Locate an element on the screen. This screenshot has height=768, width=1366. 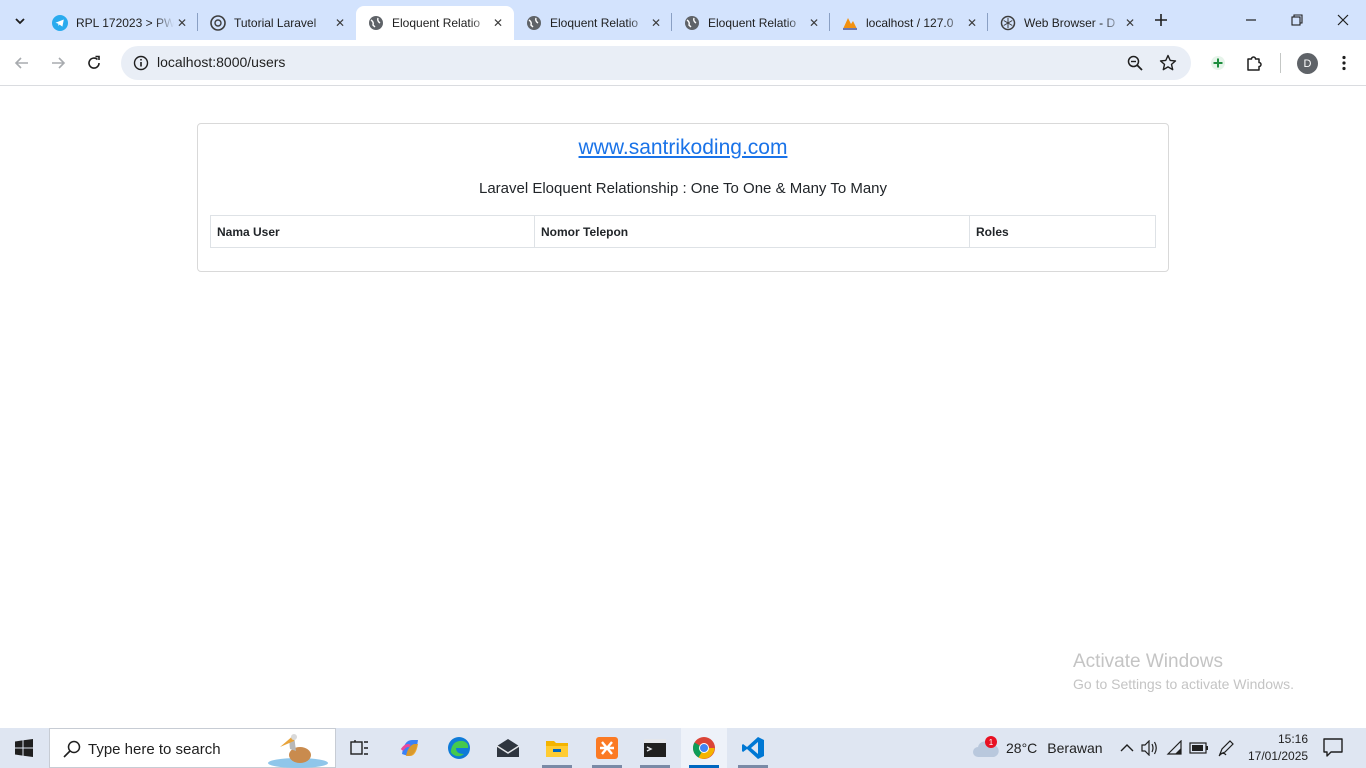
tab-3-active: Eloquent Relatio ✕ is located at coordinates (435, 23).